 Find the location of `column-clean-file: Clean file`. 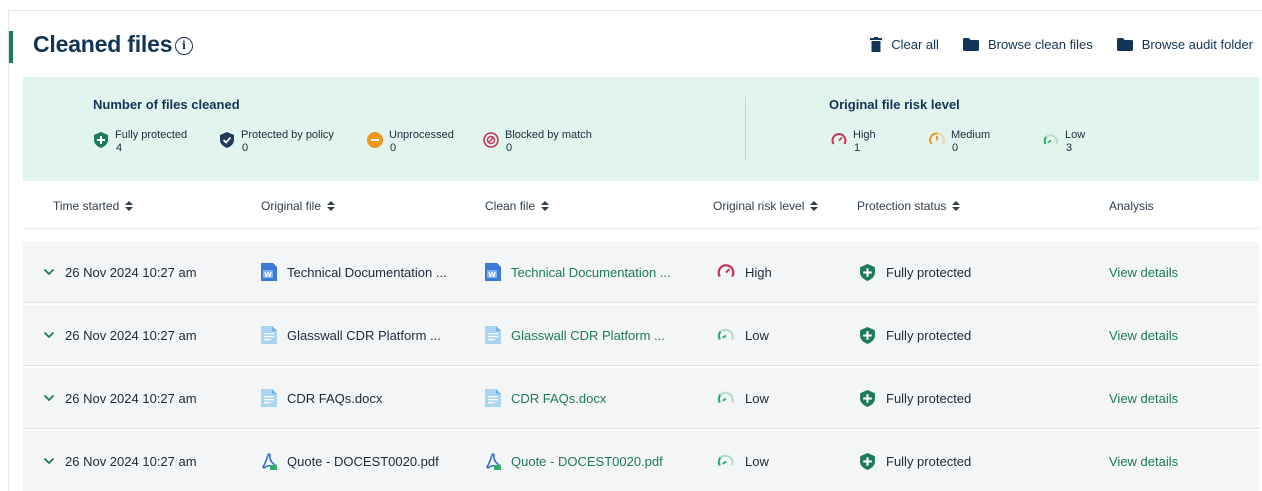

column-clean-file: Clean file is located at coordinates (517, 206).